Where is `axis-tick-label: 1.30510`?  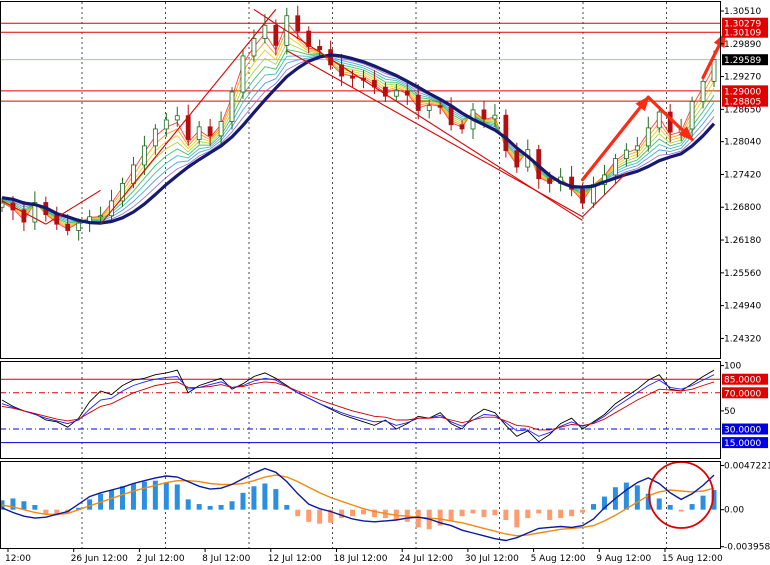
axis-tick-label: 1.30510 is located at coordinates (742, 12).